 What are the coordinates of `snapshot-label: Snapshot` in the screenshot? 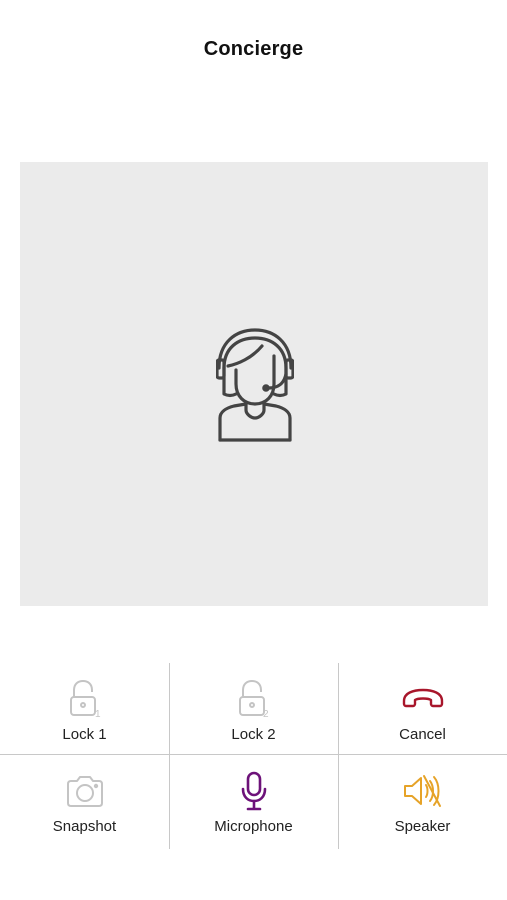 It's located at (84, 826).